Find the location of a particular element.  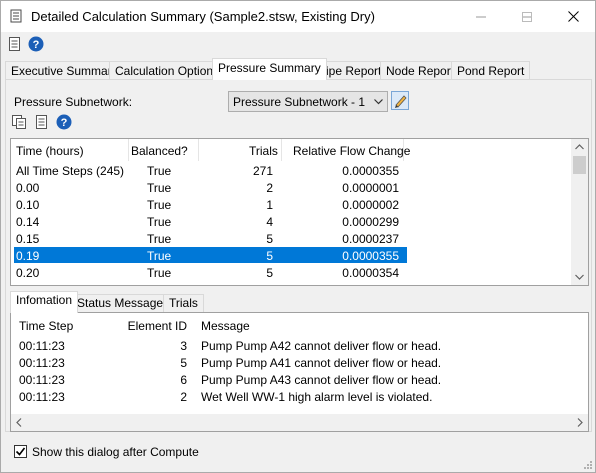

cell-trials: 2 is located at coordinates (269, 188).